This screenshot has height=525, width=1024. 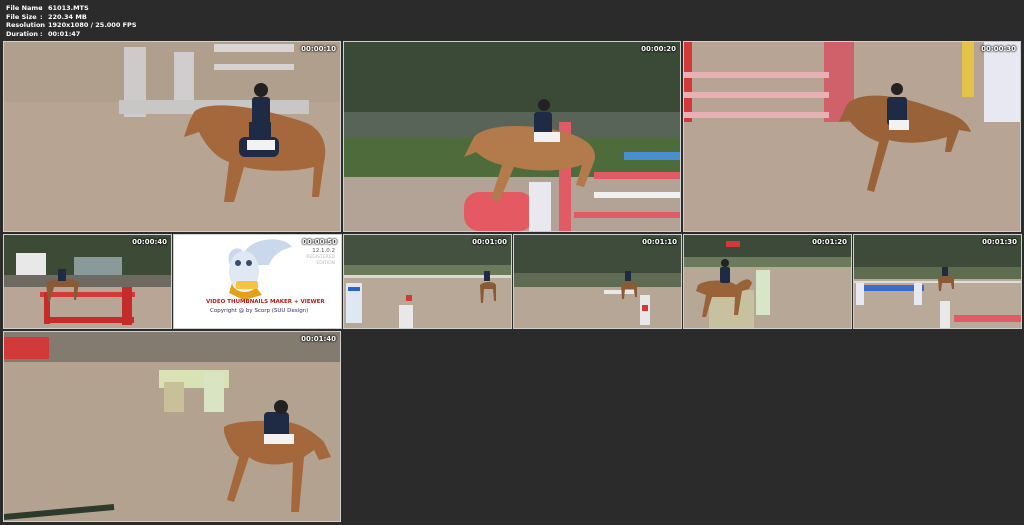 I want to click on thumbnail-1: 00:00:10, so click(x=172, y=136).